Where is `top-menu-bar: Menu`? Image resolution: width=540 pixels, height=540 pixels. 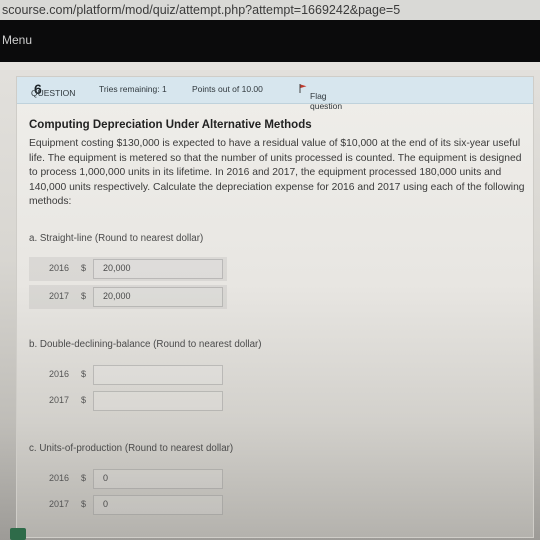
top-menu-bar: Menu is located at coordinates (270, 41).